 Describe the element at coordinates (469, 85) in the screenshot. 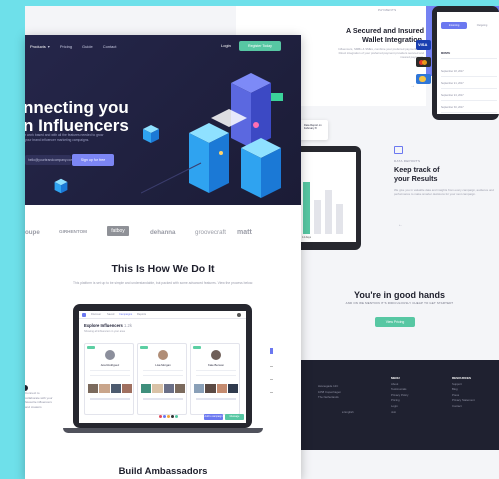

I see `transaction-row: September 21, 2017` at that location.